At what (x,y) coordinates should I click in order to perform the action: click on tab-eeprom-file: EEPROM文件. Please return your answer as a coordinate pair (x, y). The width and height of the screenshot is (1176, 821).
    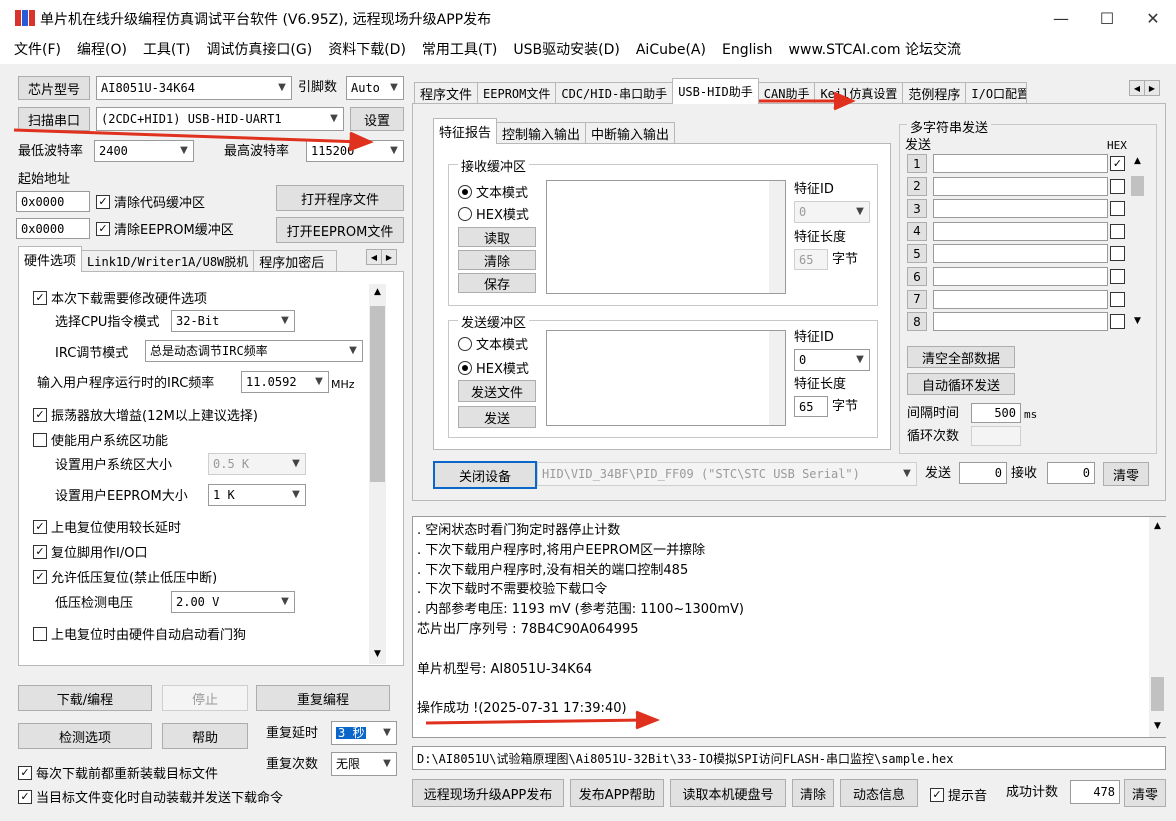
    Looking at the image, I should click on (517, 93).